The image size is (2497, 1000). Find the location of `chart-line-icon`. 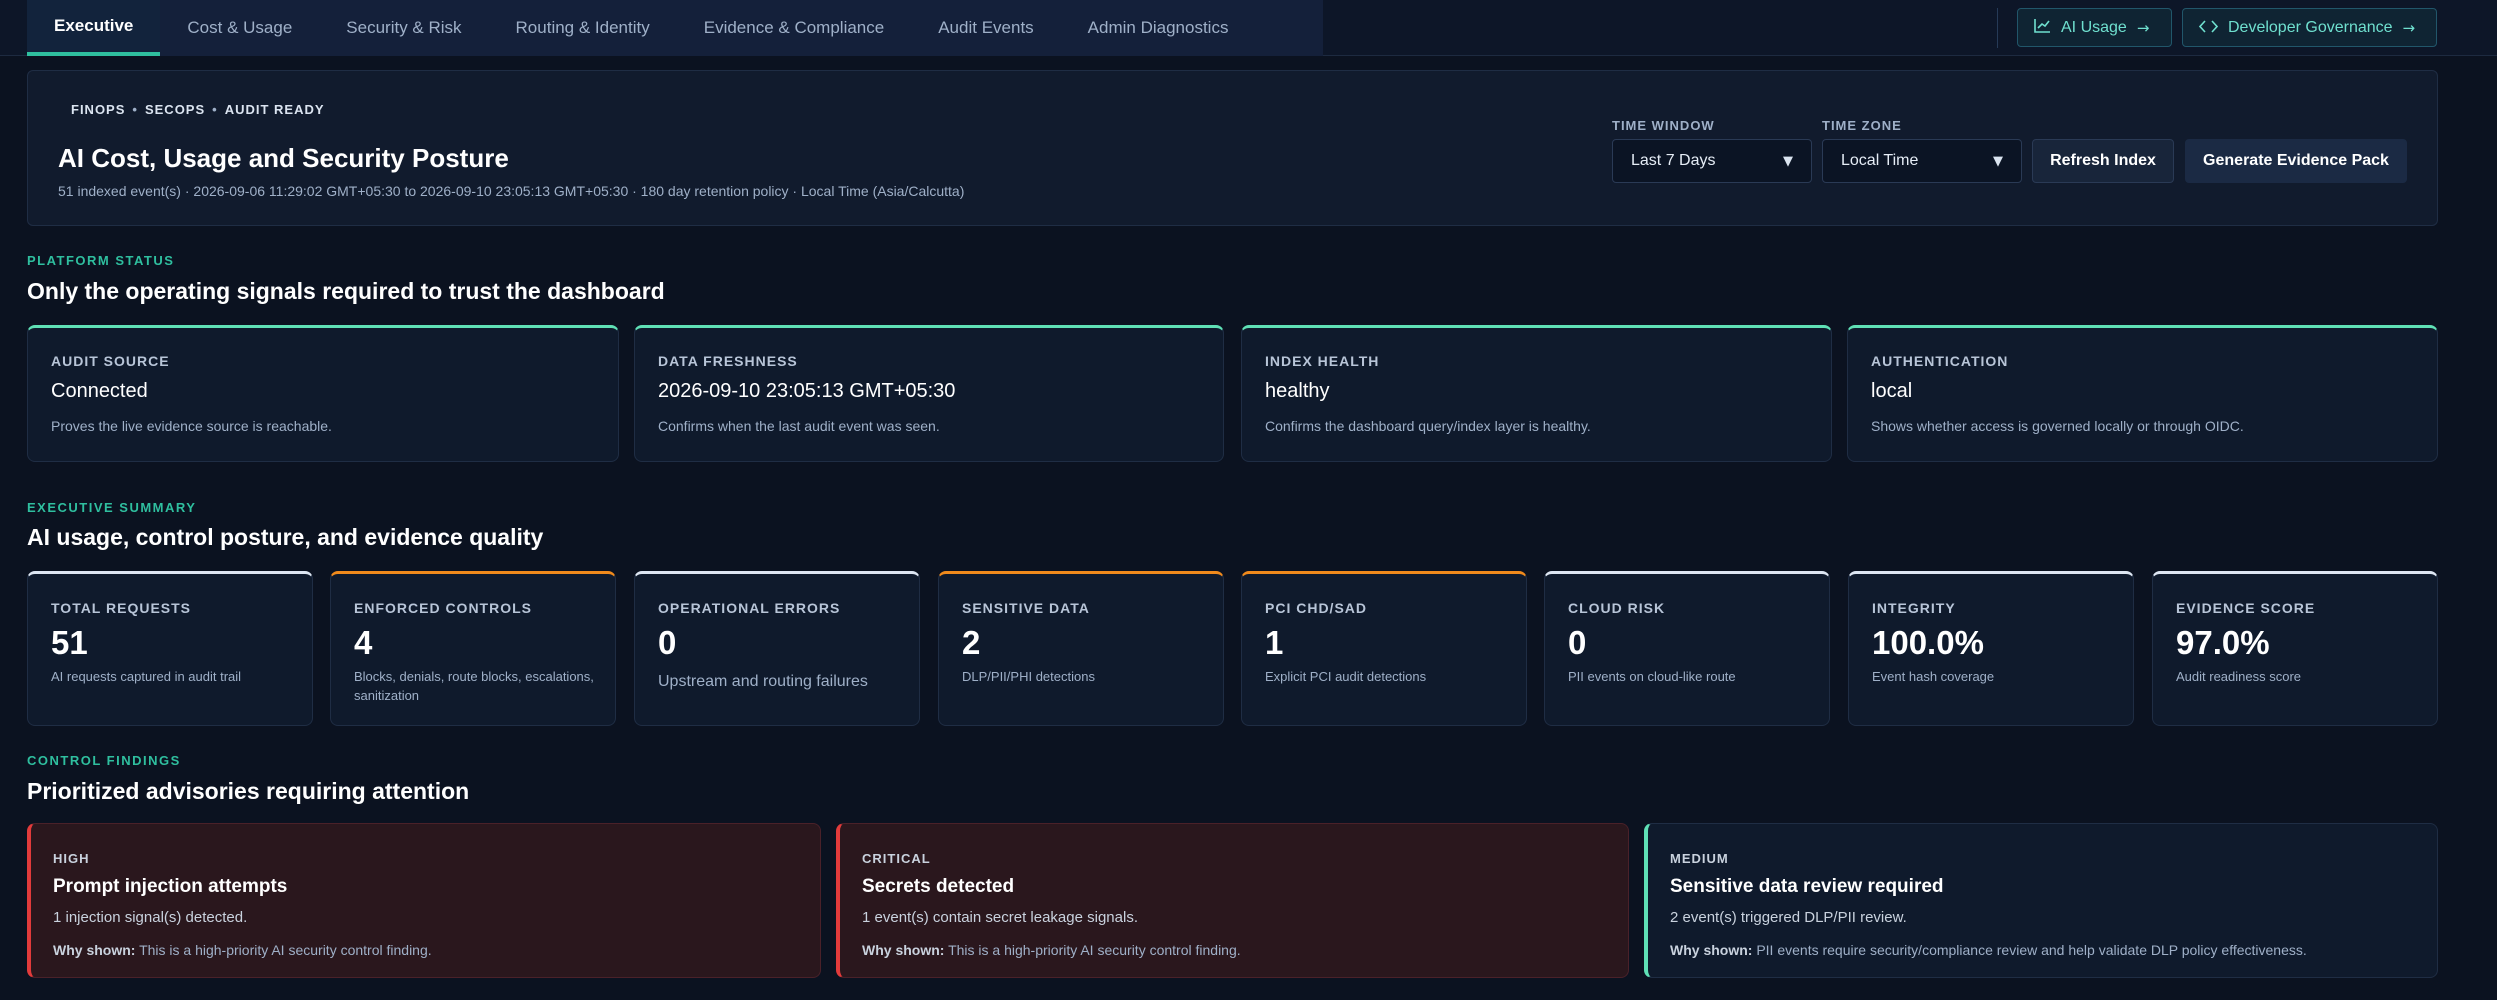

chart-line-icon is located at coordinates (2042, 28).